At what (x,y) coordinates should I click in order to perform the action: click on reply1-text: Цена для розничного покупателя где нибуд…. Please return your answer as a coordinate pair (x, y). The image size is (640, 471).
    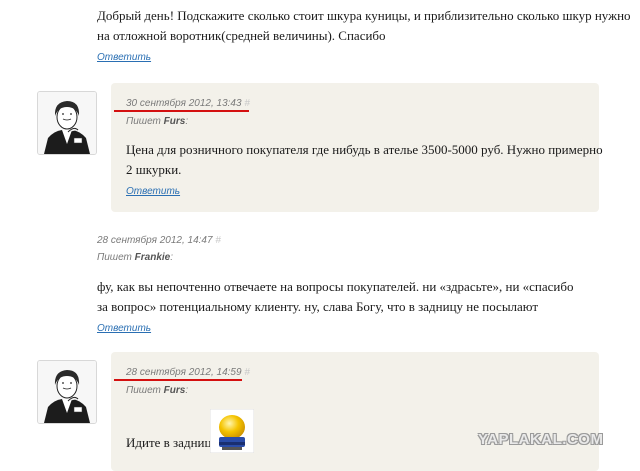
    Looking at the image, I should click on (364, 160).